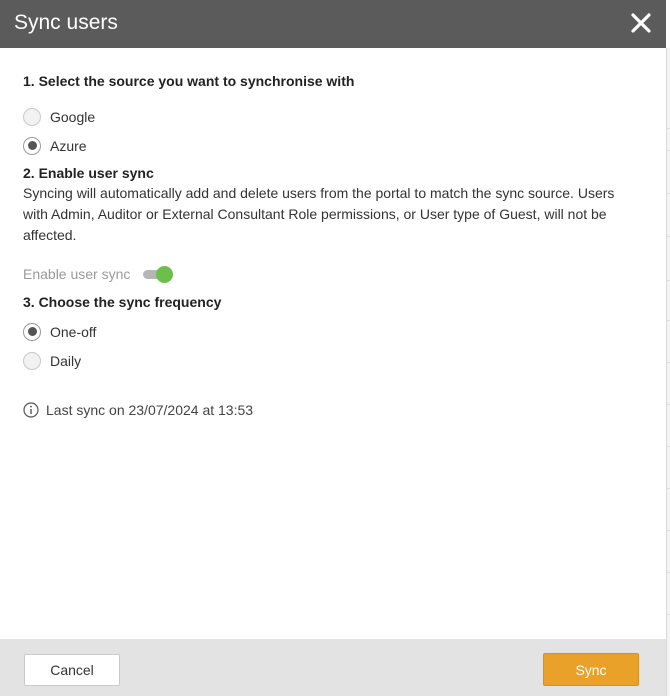 The width and height of the screenshot is (670, 696). What do you see at coordinates (333, 24) in the screenshot?
I see `dialog-header: Sync users` at bounding box center [333, 24].